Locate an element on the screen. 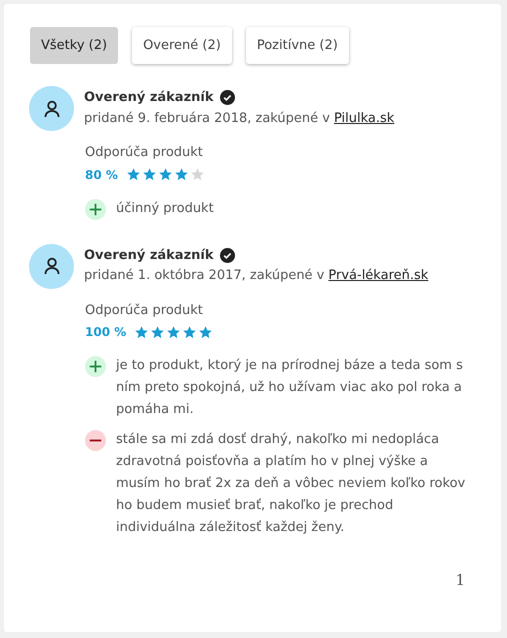 This screenshot has width=507, height=638. recommend-percent: 100 % is located at coordinates (105, 332).